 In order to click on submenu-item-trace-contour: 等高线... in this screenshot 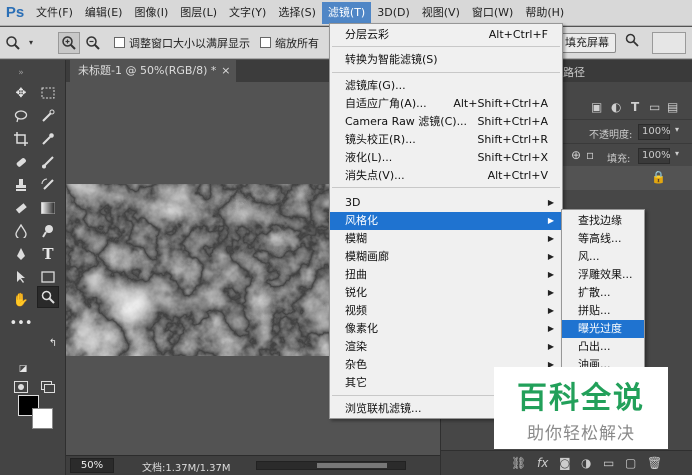, I will do `click(603, 239)`.